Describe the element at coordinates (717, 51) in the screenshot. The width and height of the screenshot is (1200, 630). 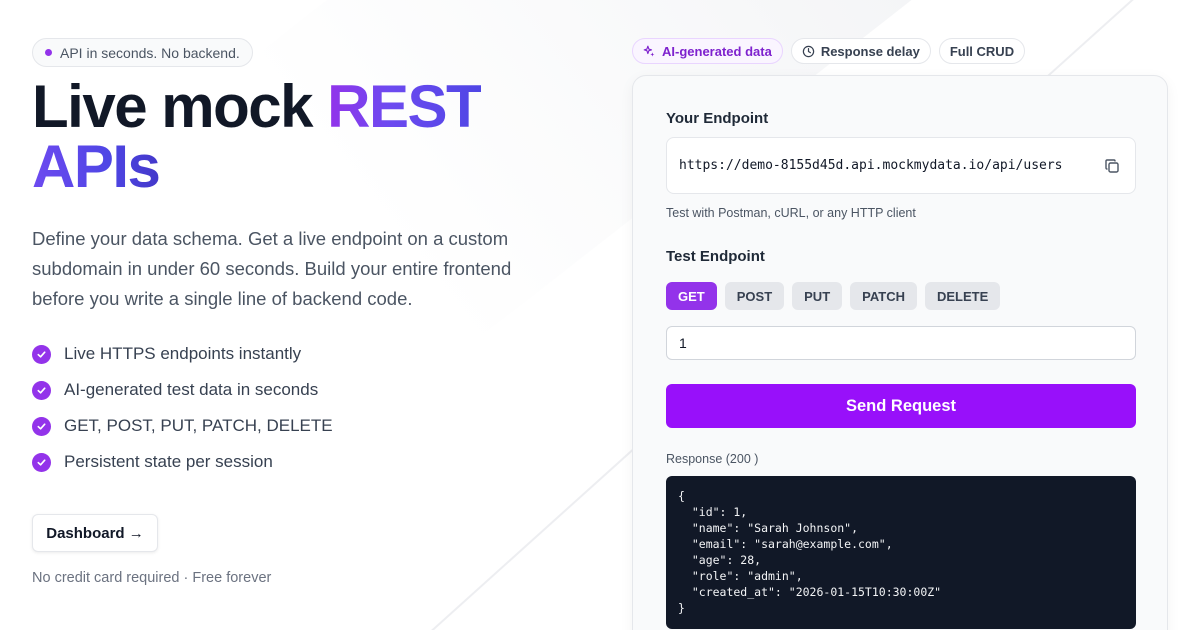
I see `ai-data-tag-label: AI-generated data` at that location.